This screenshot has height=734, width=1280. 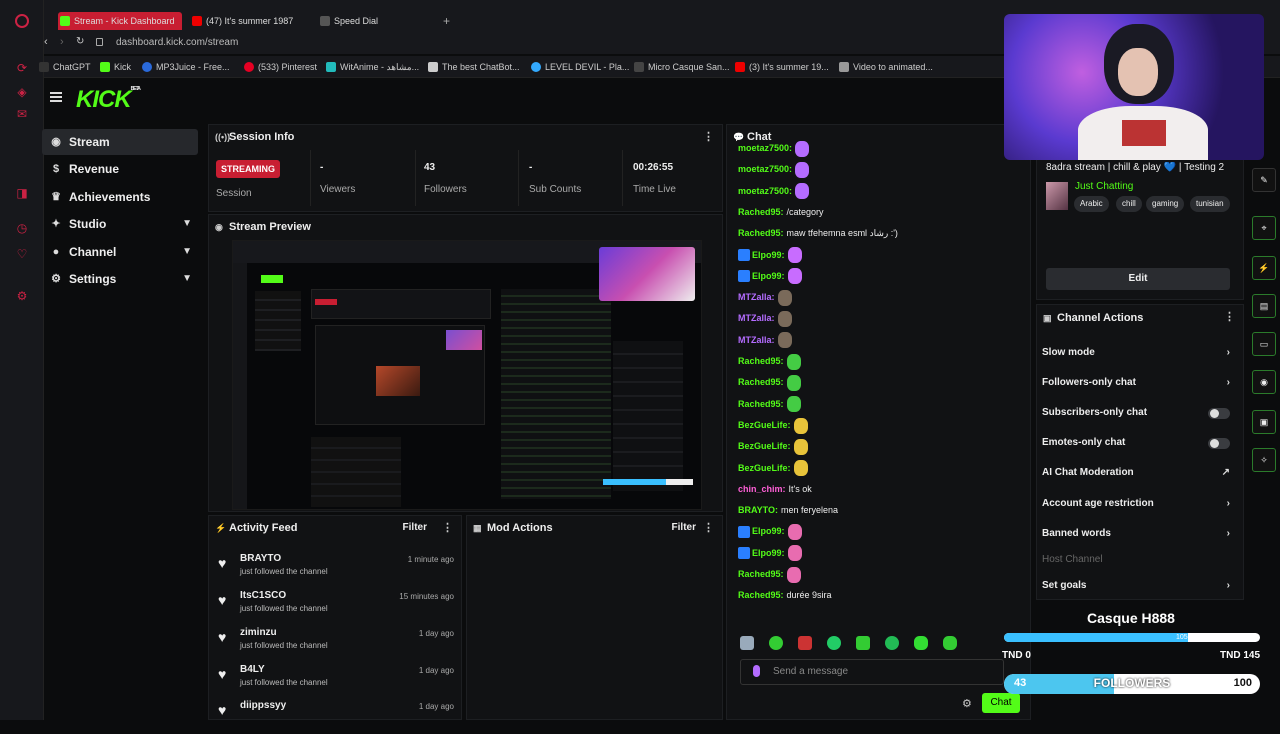 I want to click on nav-achievements: ♛ Achievements, so click(x=120, y=197).